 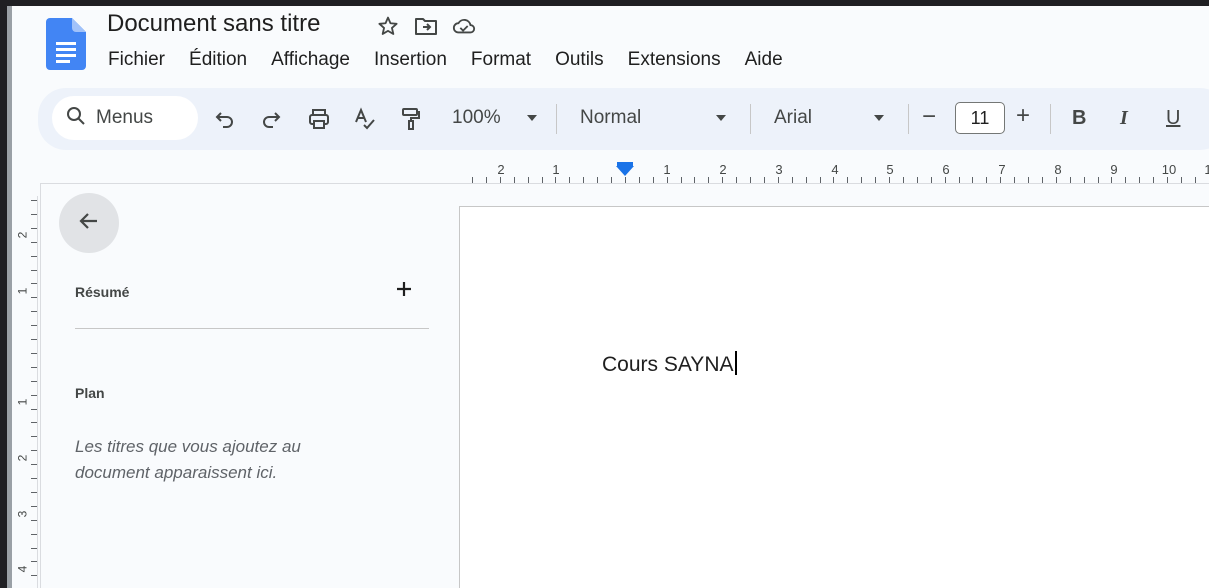 I want to click on vertical-ruler: 2 1 1 2 3 4, so click(x=25, y=392).